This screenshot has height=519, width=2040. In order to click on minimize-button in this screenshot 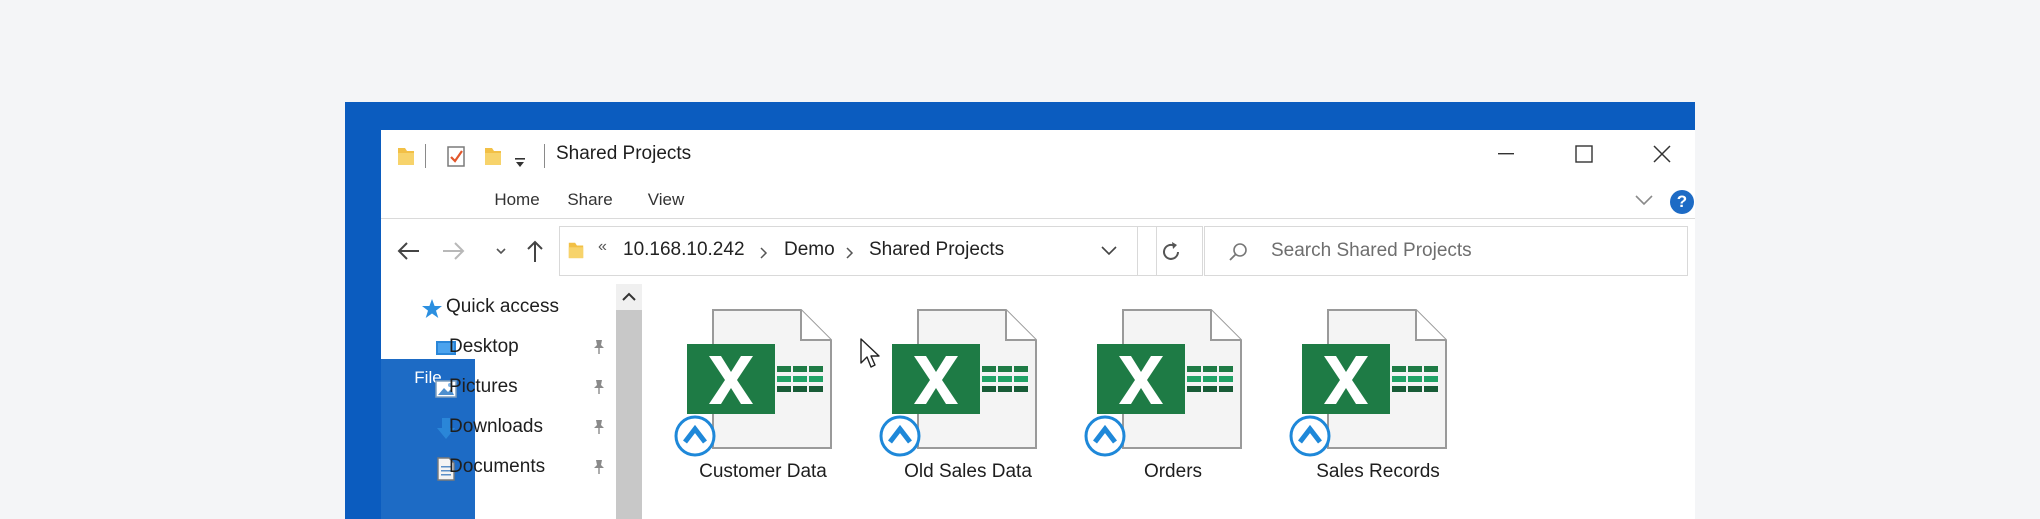, I will do `click(1506, 154)`.